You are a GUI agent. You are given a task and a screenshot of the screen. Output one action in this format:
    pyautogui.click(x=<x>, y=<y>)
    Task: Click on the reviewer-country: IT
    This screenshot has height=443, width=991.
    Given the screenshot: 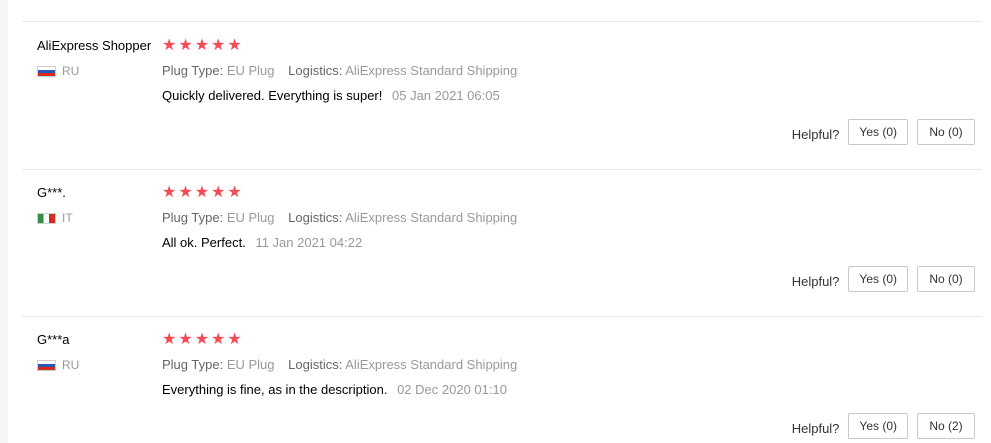 What is the action you would take?
    pyautogui.click(x=55, y=218)
    